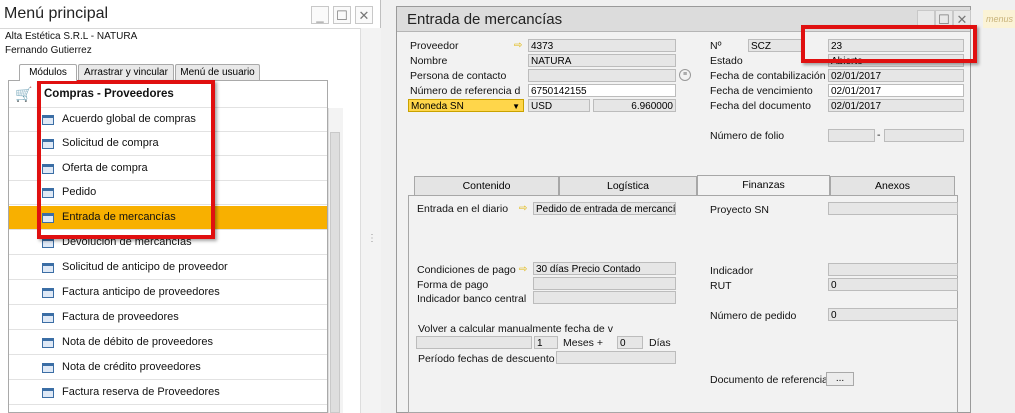  I want to click on fecha-documento-label: Fecha del documento, so click(760, 106).